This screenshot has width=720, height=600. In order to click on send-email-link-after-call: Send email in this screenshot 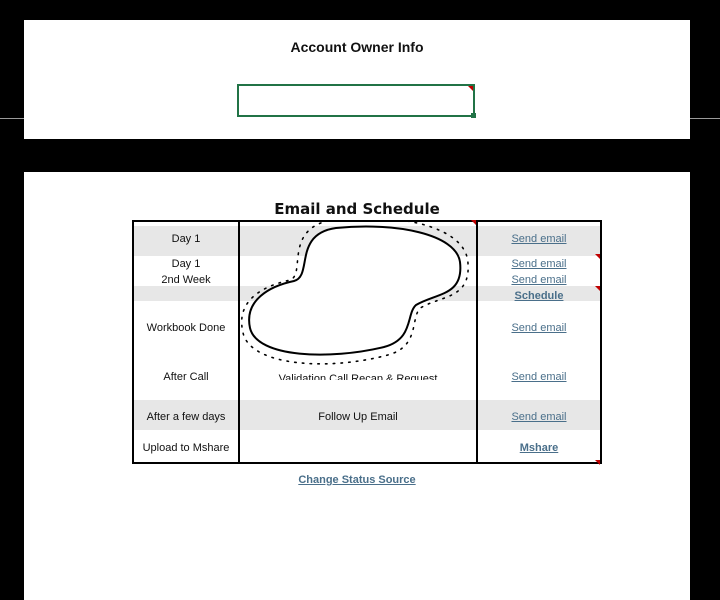, I will do `click(539, 377)`.